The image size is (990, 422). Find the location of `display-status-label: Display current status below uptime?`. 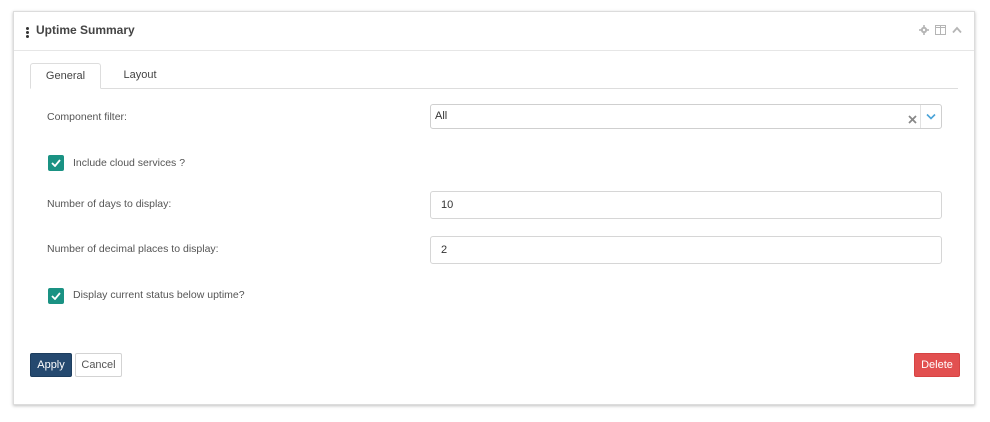

display-status-label: Display current status below uptime? is located at coordinates (159, 295).